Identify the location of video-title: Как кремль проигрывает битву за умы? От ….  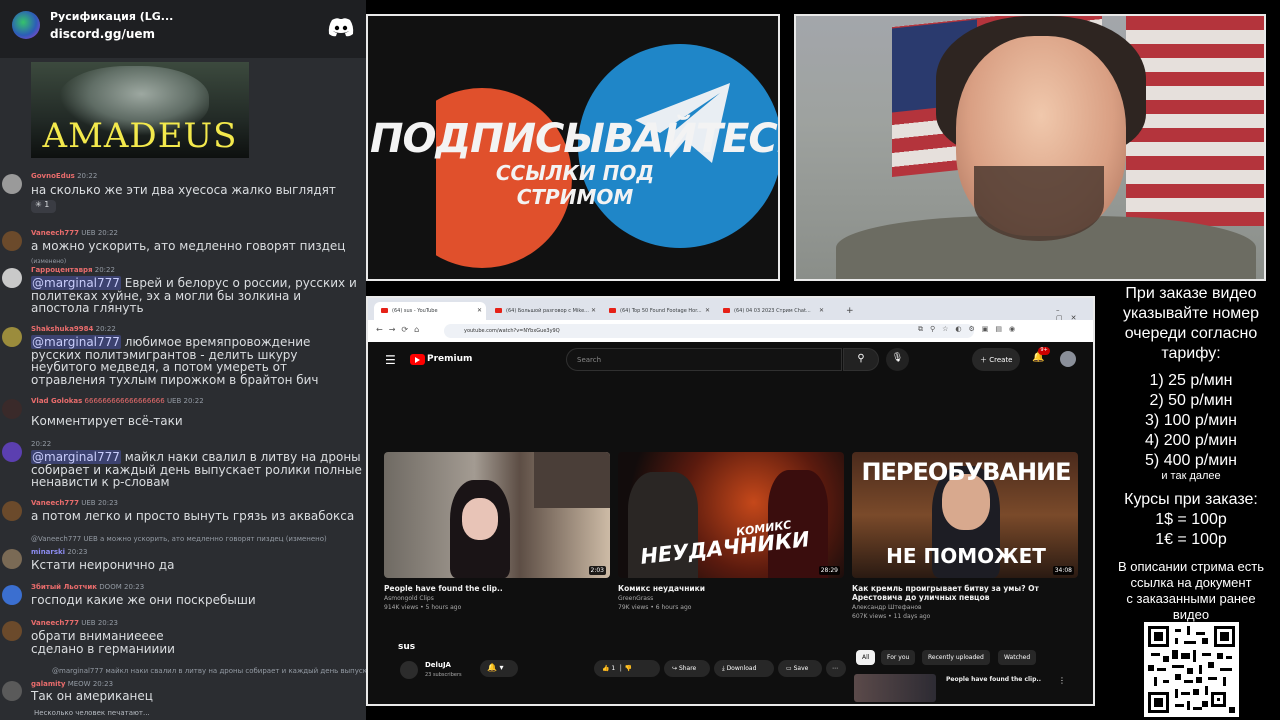
(965, 593).